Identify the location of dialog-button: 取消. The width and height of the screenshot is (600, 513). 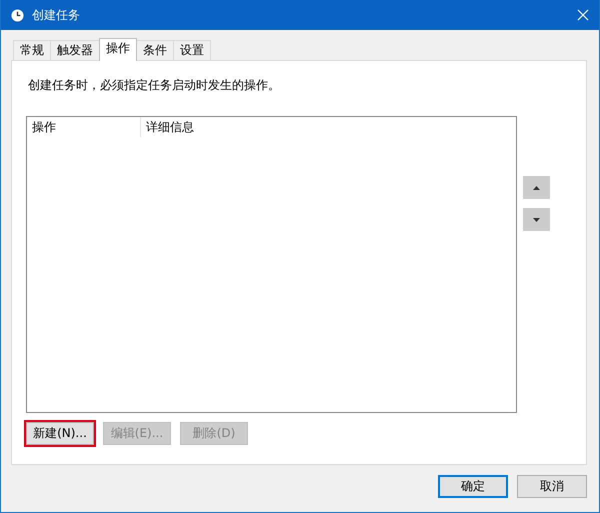
(552, 486).